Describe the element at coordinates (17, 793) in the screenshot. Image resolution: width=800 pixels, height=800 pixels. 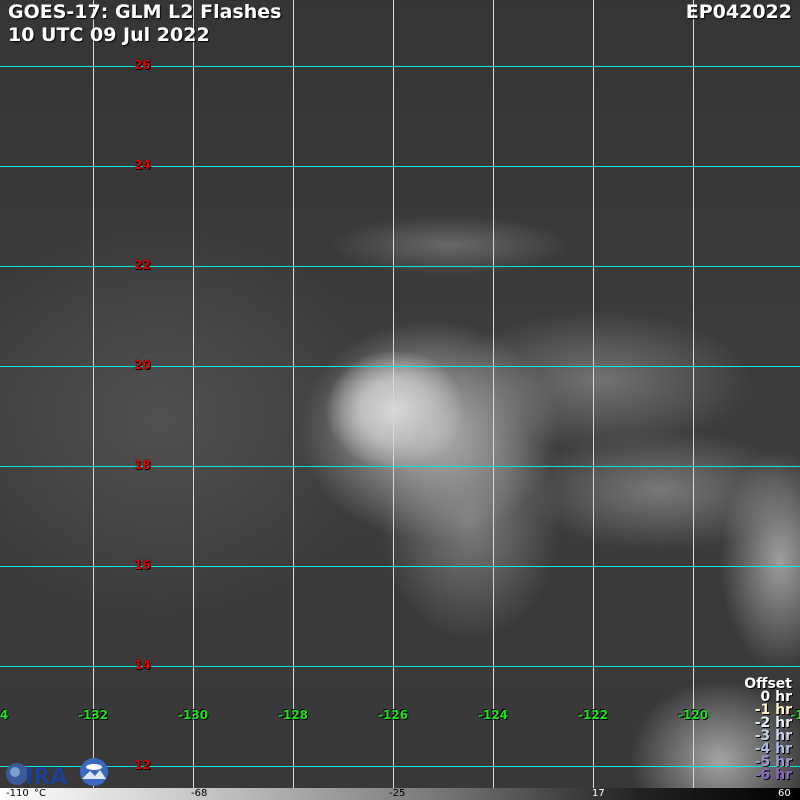
I see `colorbar-label: -110` at that location.